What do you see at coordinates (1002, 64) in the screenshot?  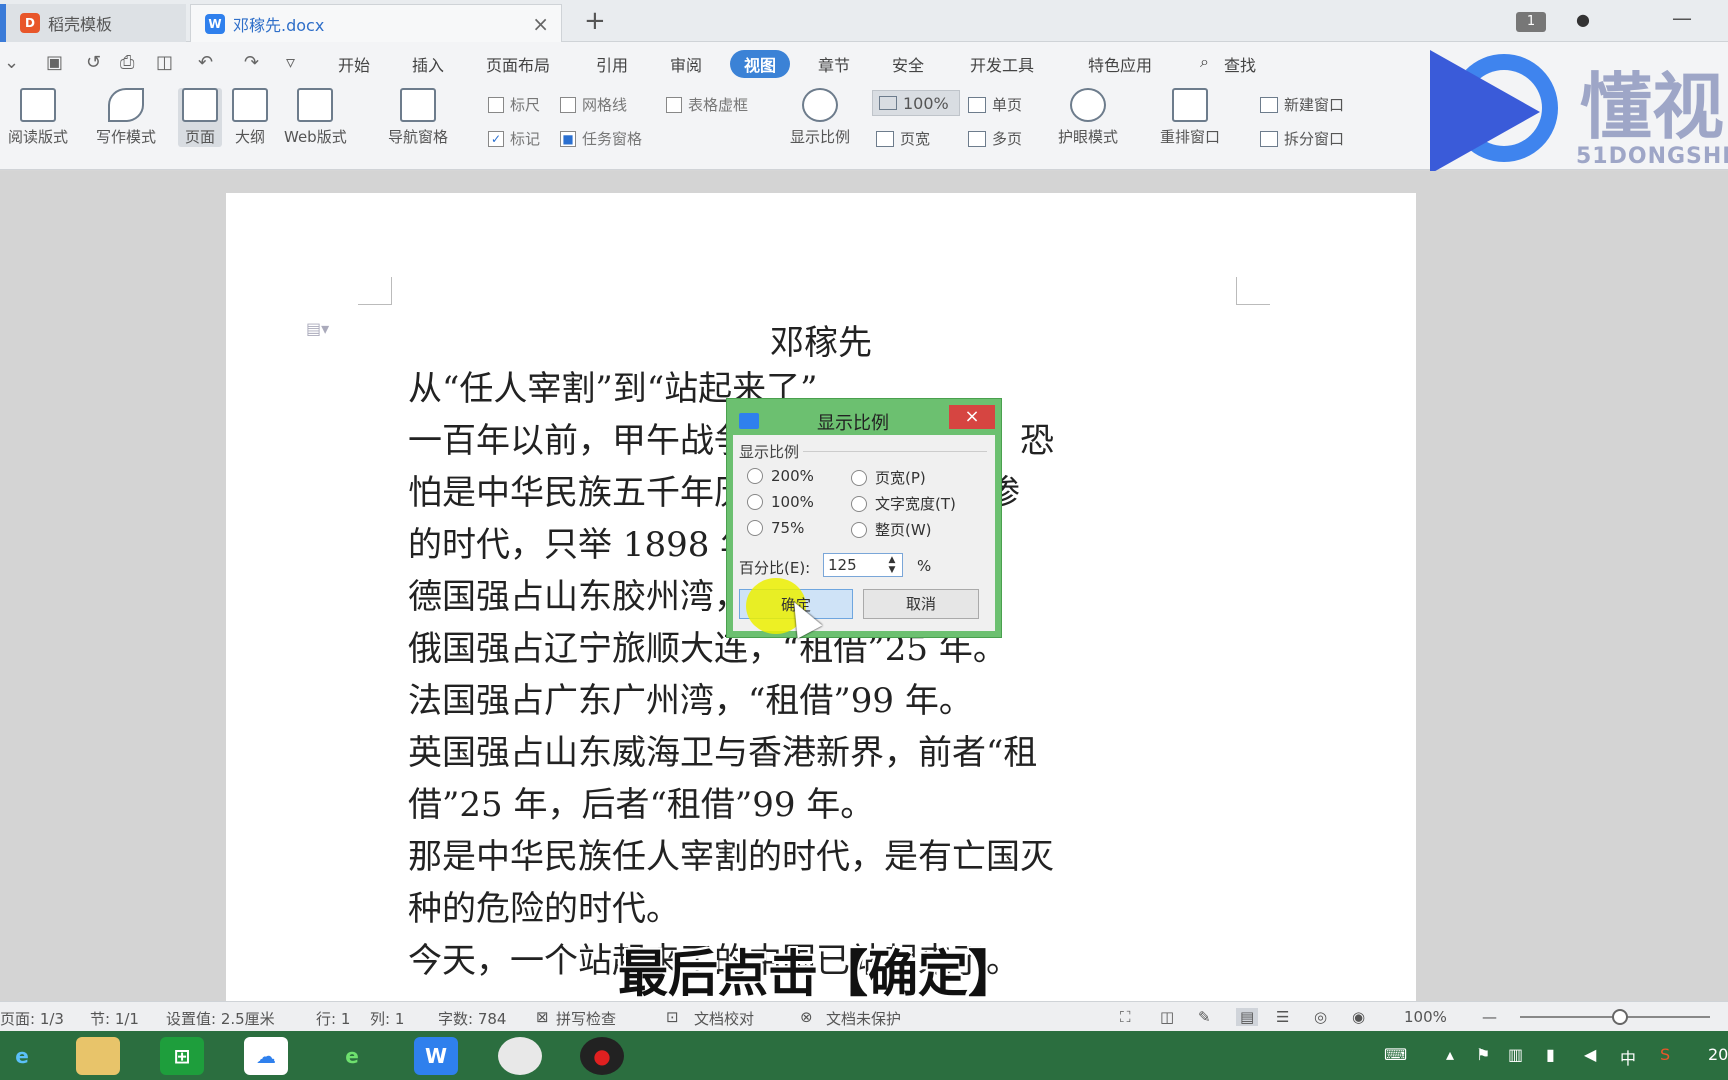 I see `menu-developer: 开发工具` at bounding box center [1002, 64].